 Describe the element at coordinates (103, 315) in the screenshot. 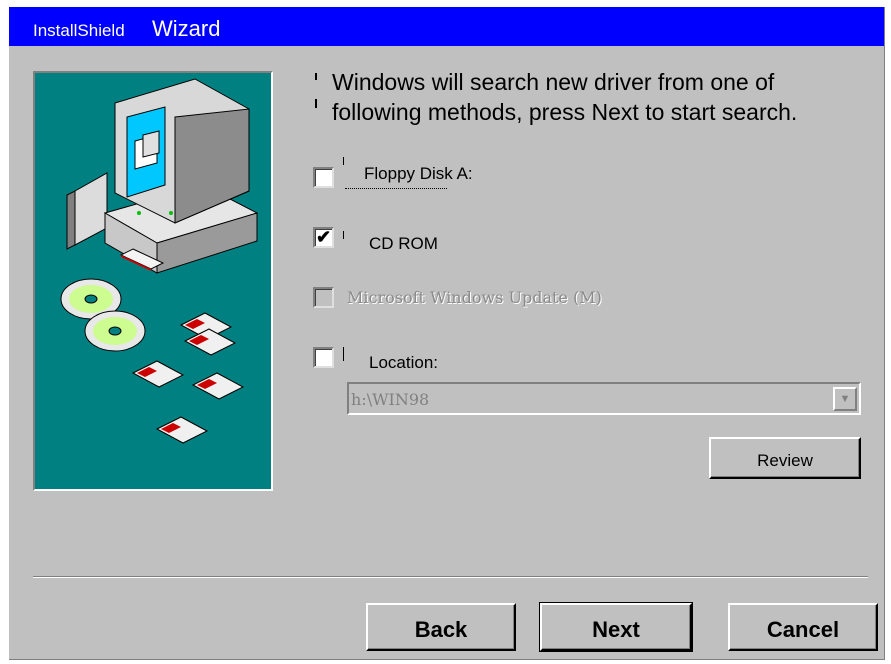

I see `cd-disc-icon` at that location.